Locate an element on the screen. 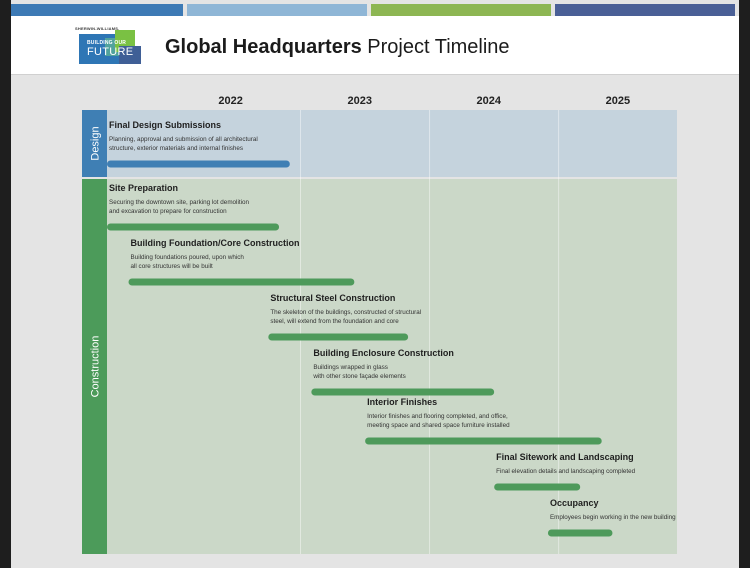 This screenshot has height=568, width=750. year-tick-label: 2024 is located at coordinates (489, 101).